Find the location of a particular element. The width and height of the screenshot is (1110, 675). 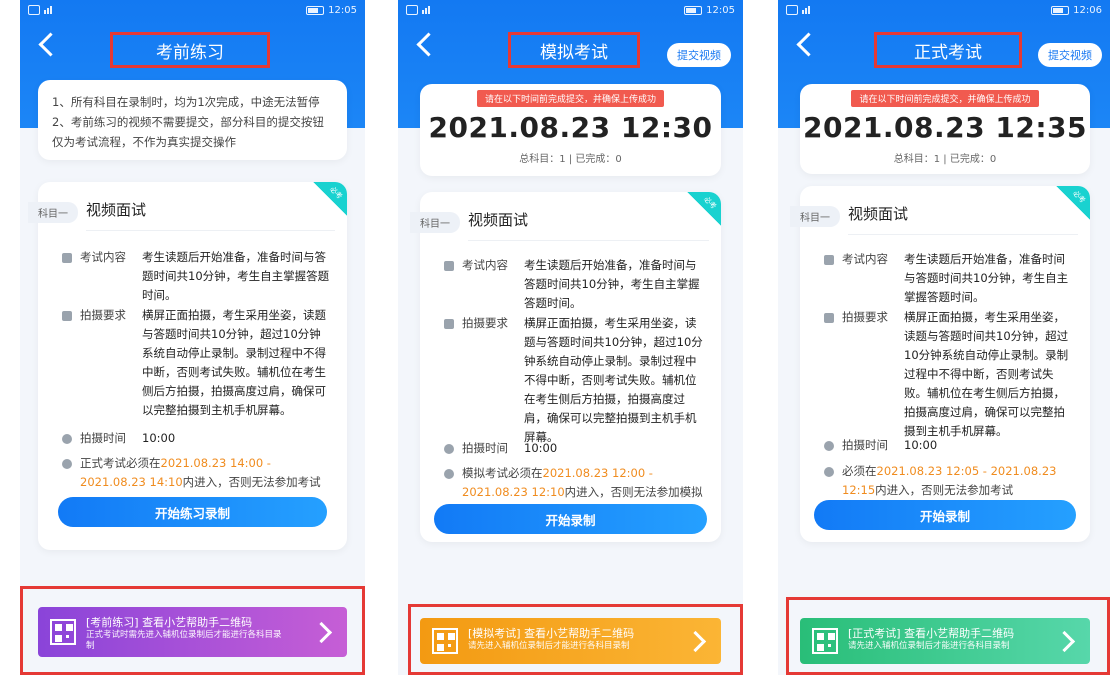

qr-helper-banner: [正式考试] 查看小艺帮助手二维码 请先进入辅机位录制后才能进行各科目录制 is located at coordinates (945, 641).